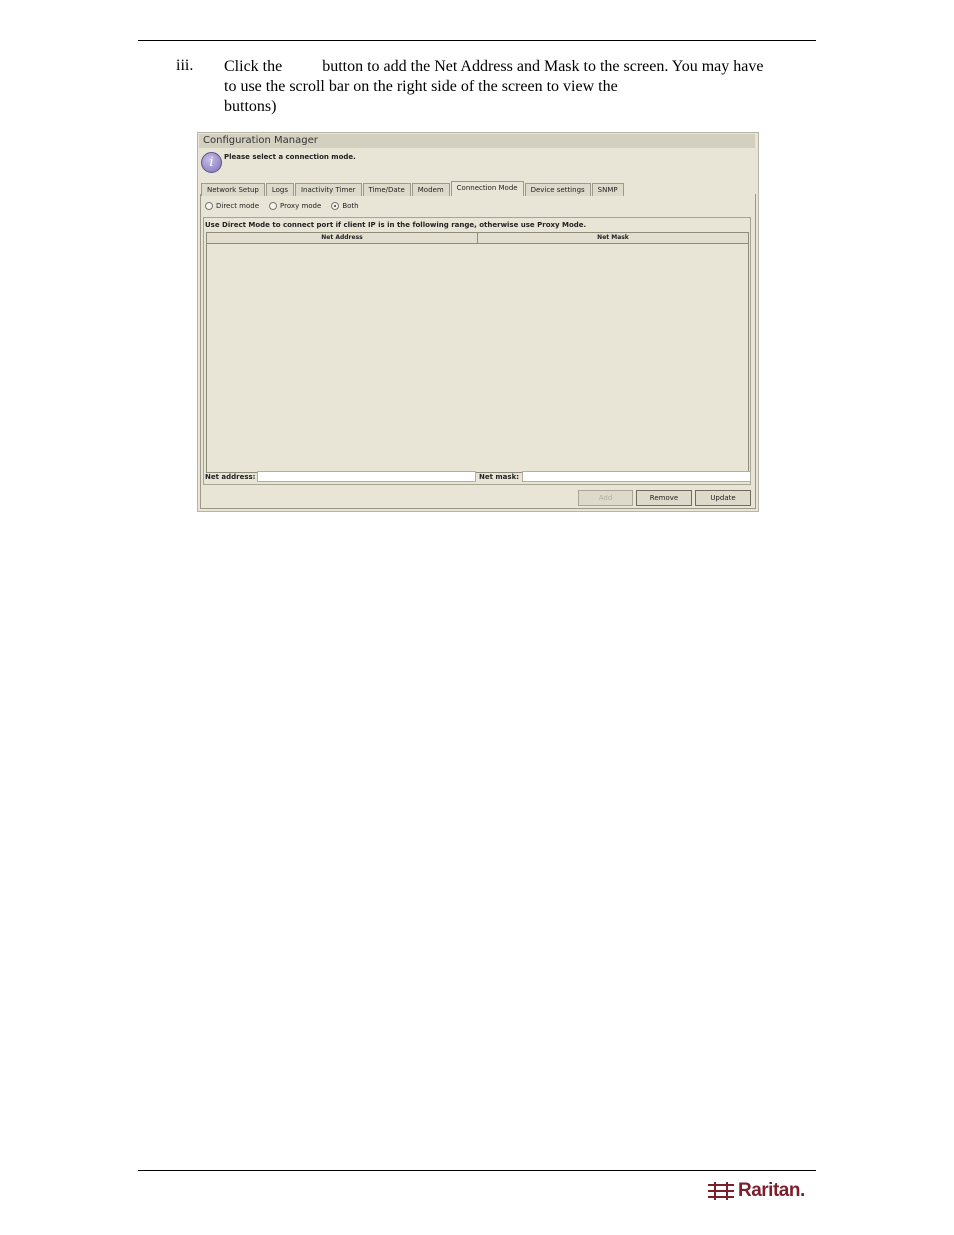 This screenshot has height=1235, width=954. Describe the element at coordinates (250, 106) in the screenshot. I see `step-text-line3: buttons)` at that location.